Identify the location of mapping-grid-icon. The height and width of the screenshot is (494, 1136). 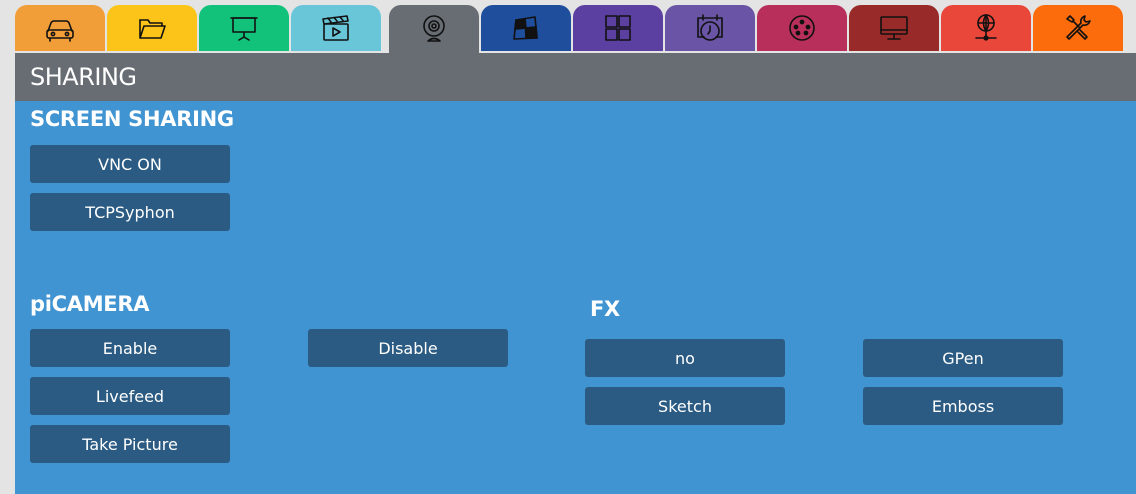
(525, 28).